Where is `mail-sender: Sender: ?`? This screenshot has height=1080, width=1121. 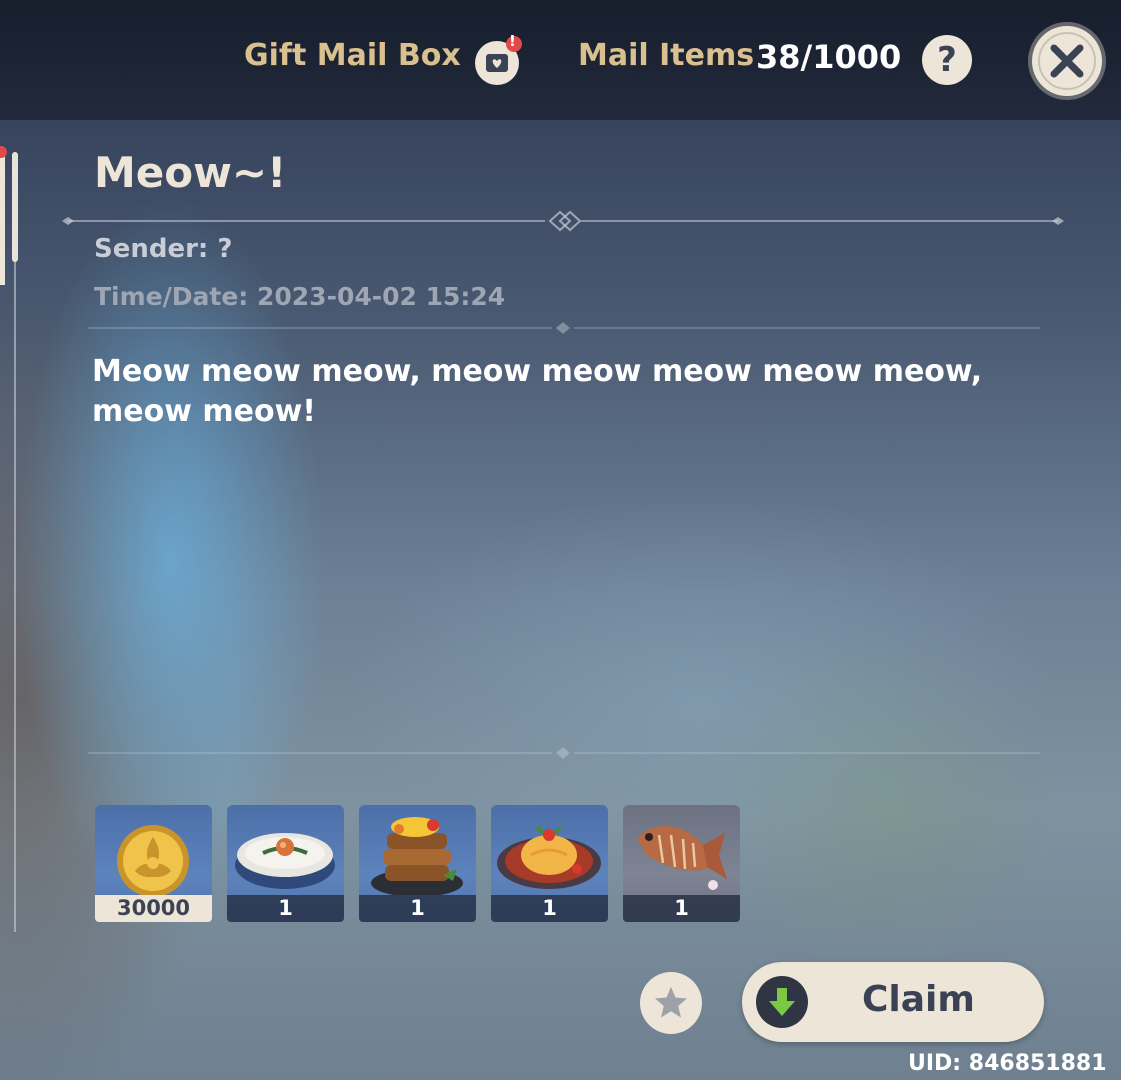
mail-sender: Sender: ? is located at coordinates (163, 249).